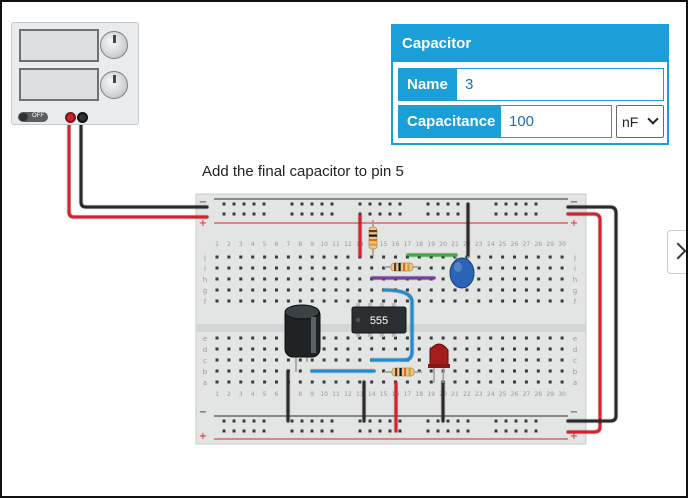 The image size is (688, 498). Describe the element at coordinates (33, 117) in the screenshot. I see `power-switch: OFF` at that location.